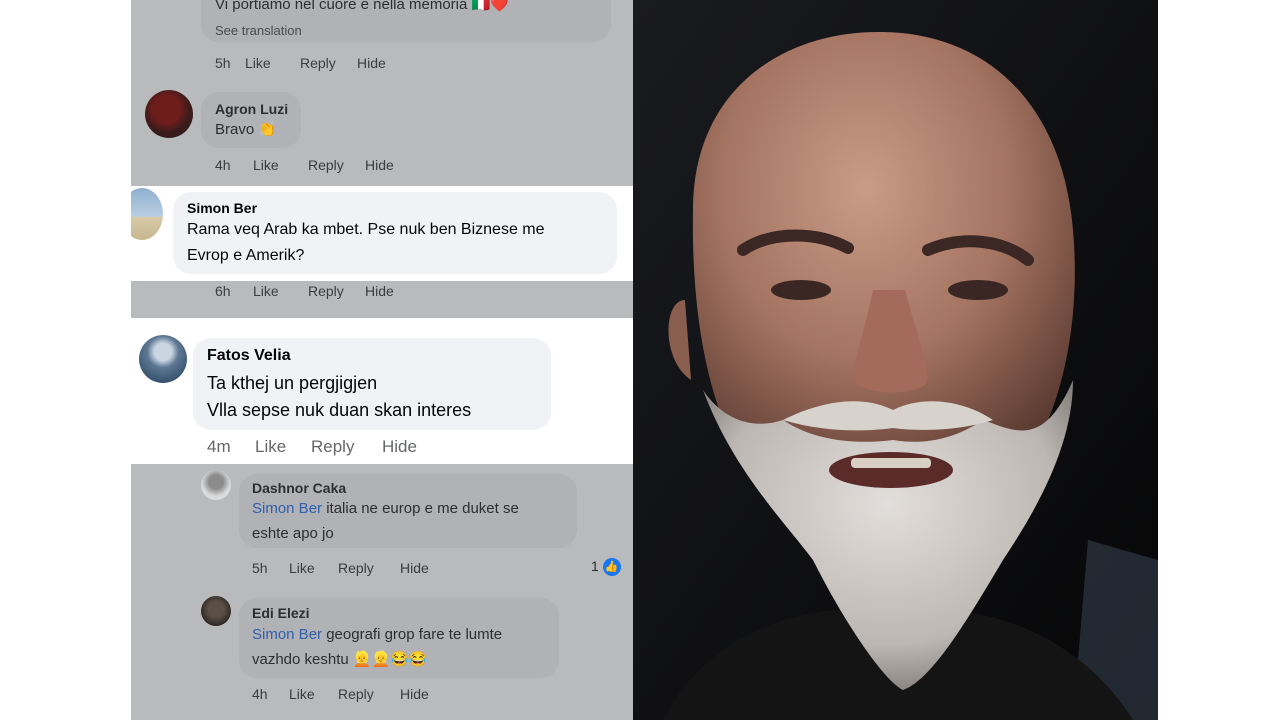 The image size is (1280, 720). Describe the element at coordinates (169, 114) in the screenshot. I see `avatar-agron-luzi` at that location.